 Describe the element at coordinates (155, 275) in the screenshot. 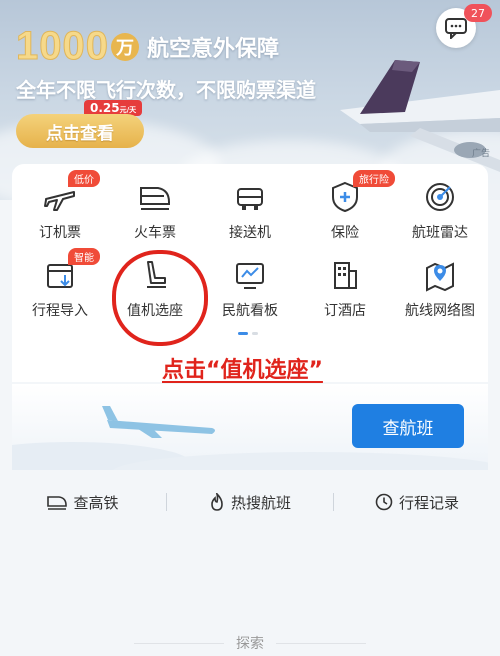

I see `seat-icon` at that location.